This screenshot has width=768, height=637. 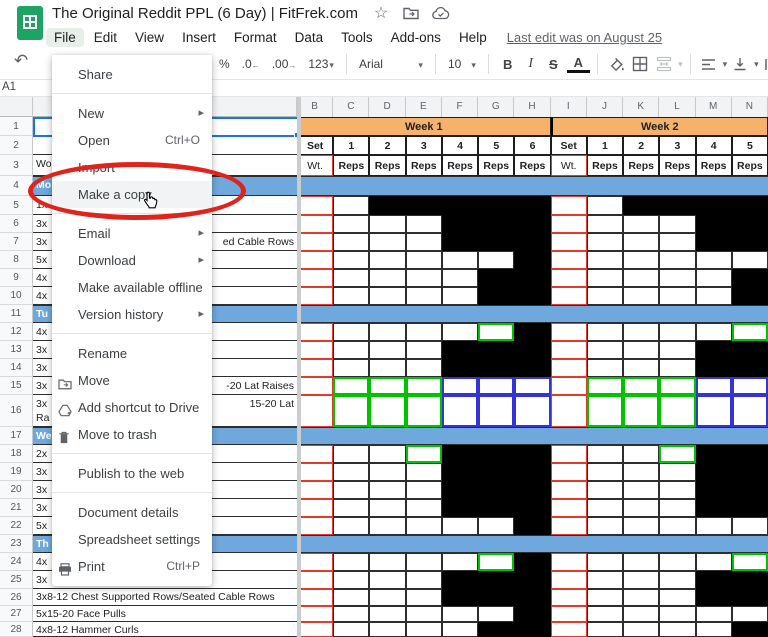 What do you see at coordinates (132, 140) in the screenshot?
I see `file-menu-item-open: Open Ctrl+O` at bounding box center [132, 140].